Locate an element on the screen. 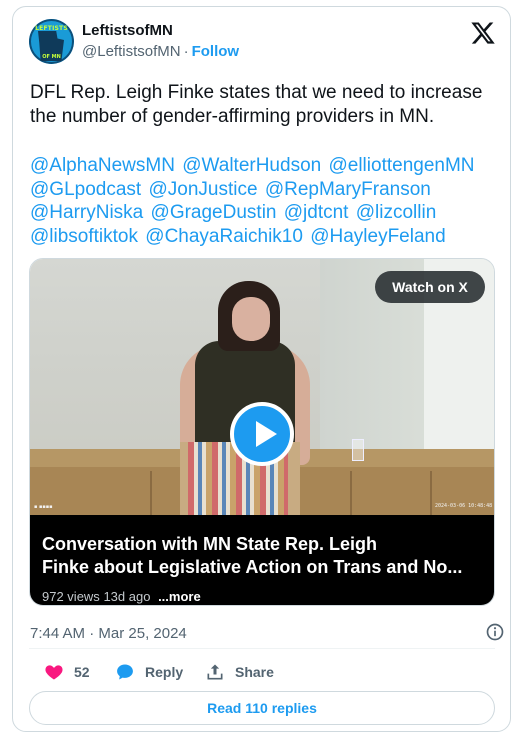  read-replies-button: Read 110 replies is located at coordinates (262, 708).